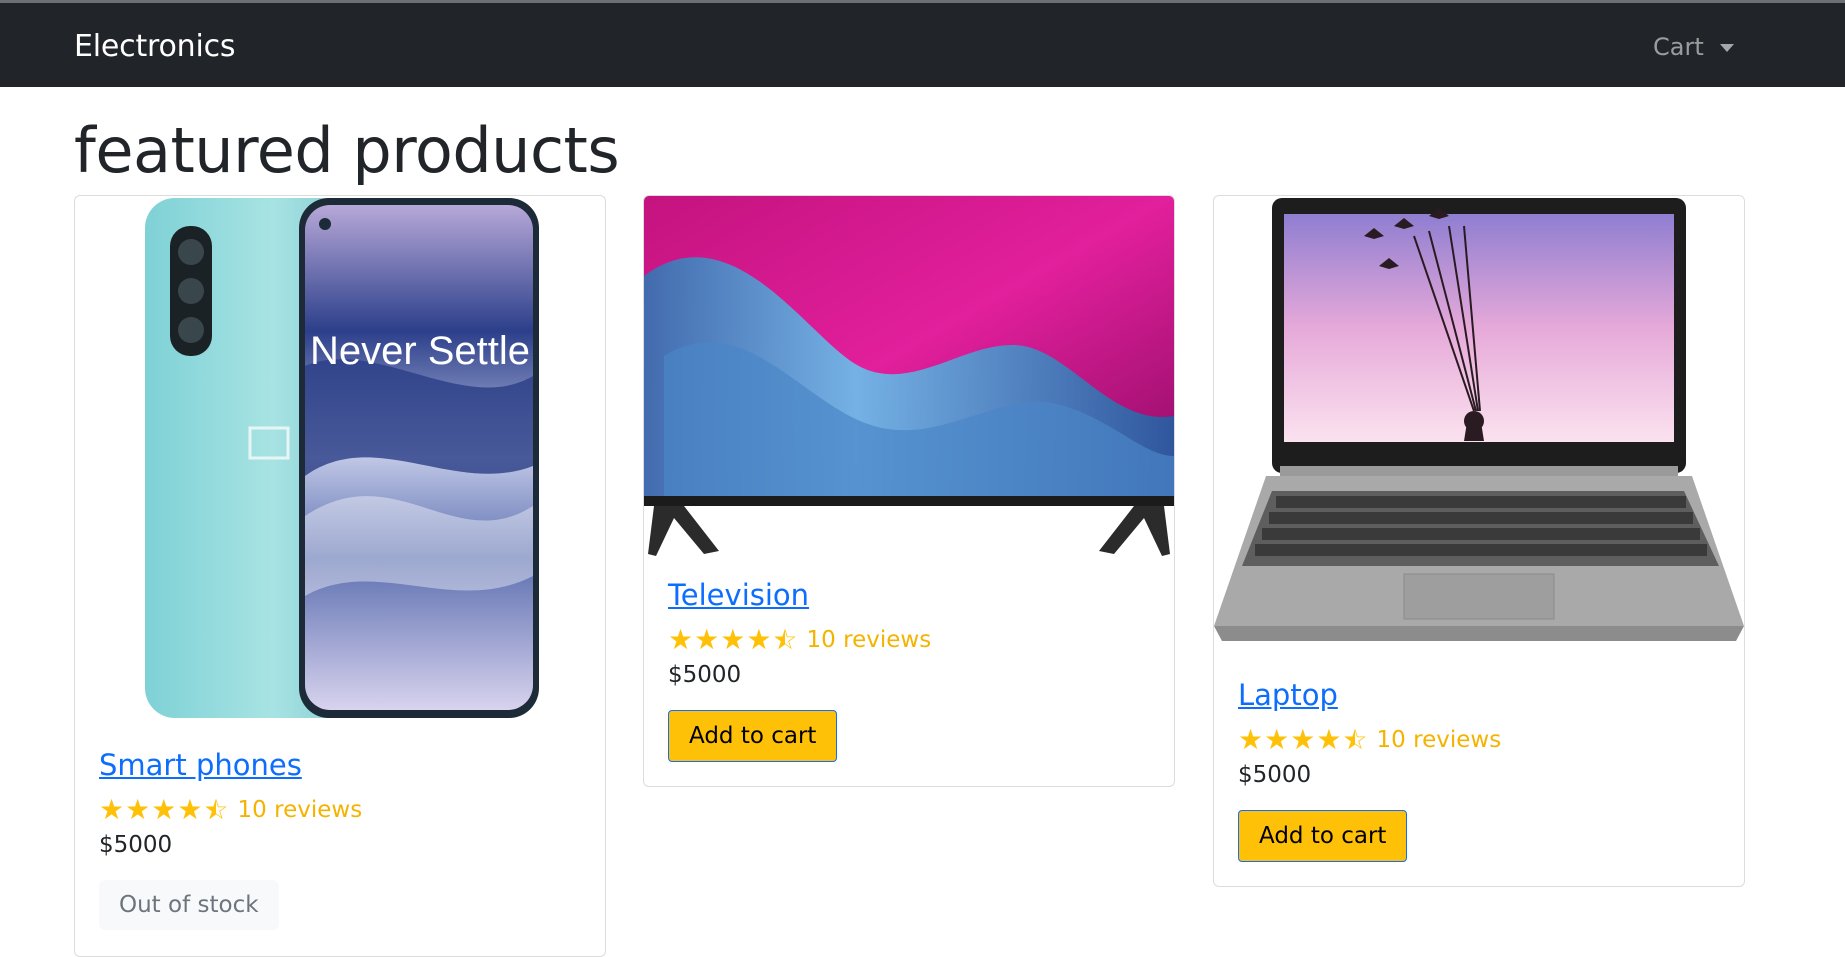  Describe the element at coordinates (420, 351) in the screenshot. I see `phone-screen-text: Never Settle` at that location.